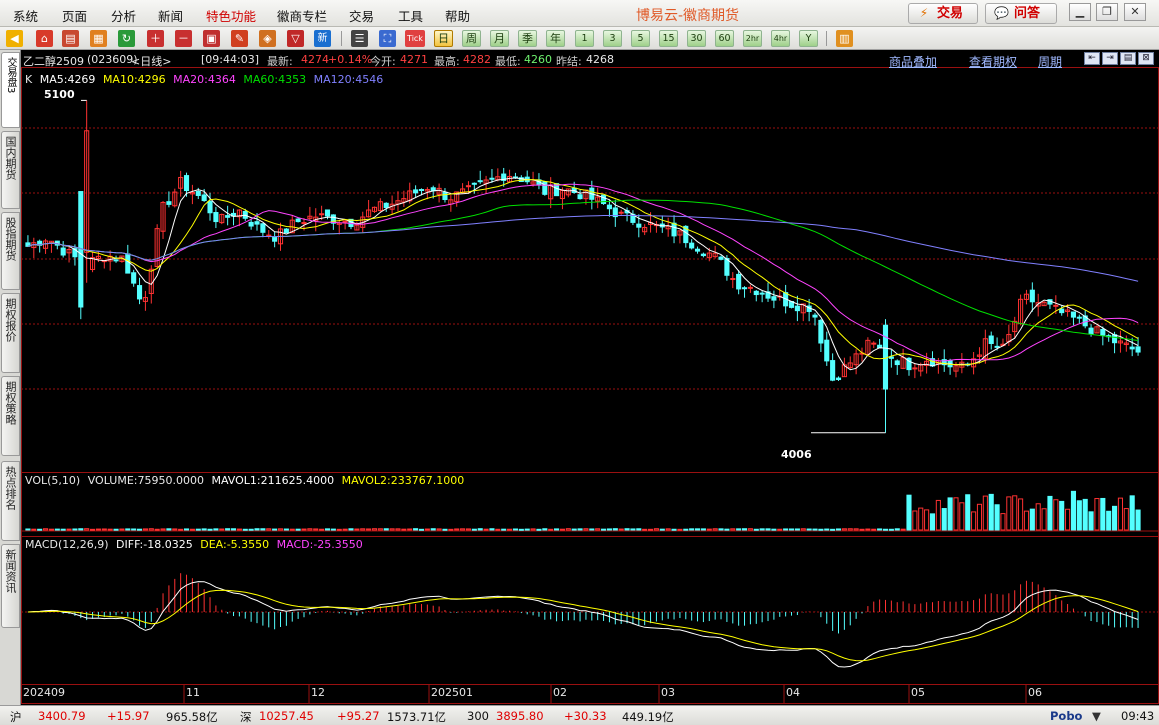 The image size is (1159, 725). I want to click on menu-special-features: 特色功能, so click(231, 15).